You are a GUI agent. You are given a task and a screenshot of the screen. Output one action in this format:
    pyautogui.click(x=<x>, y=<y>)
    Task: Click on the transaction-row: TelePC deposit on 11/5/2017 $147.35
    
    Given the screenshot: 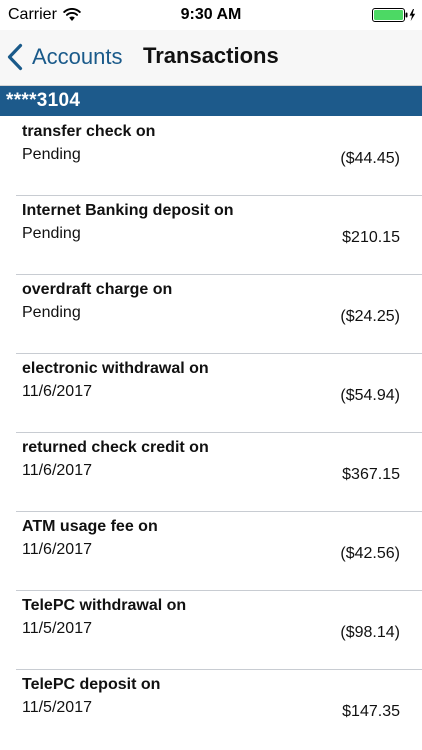 What is the action you would take?
    pyautogui.click(x=211, y=708)
    